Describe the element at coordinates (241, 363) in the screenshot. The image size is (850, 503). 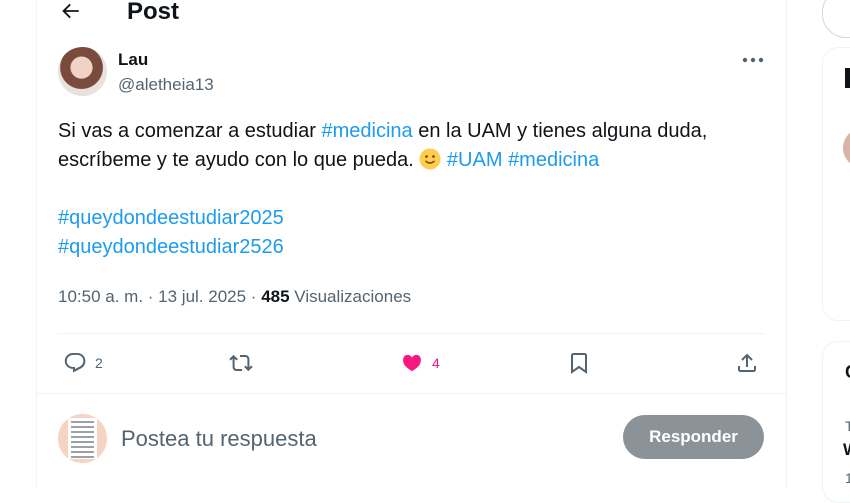
I see `retweet-icon` at that location.